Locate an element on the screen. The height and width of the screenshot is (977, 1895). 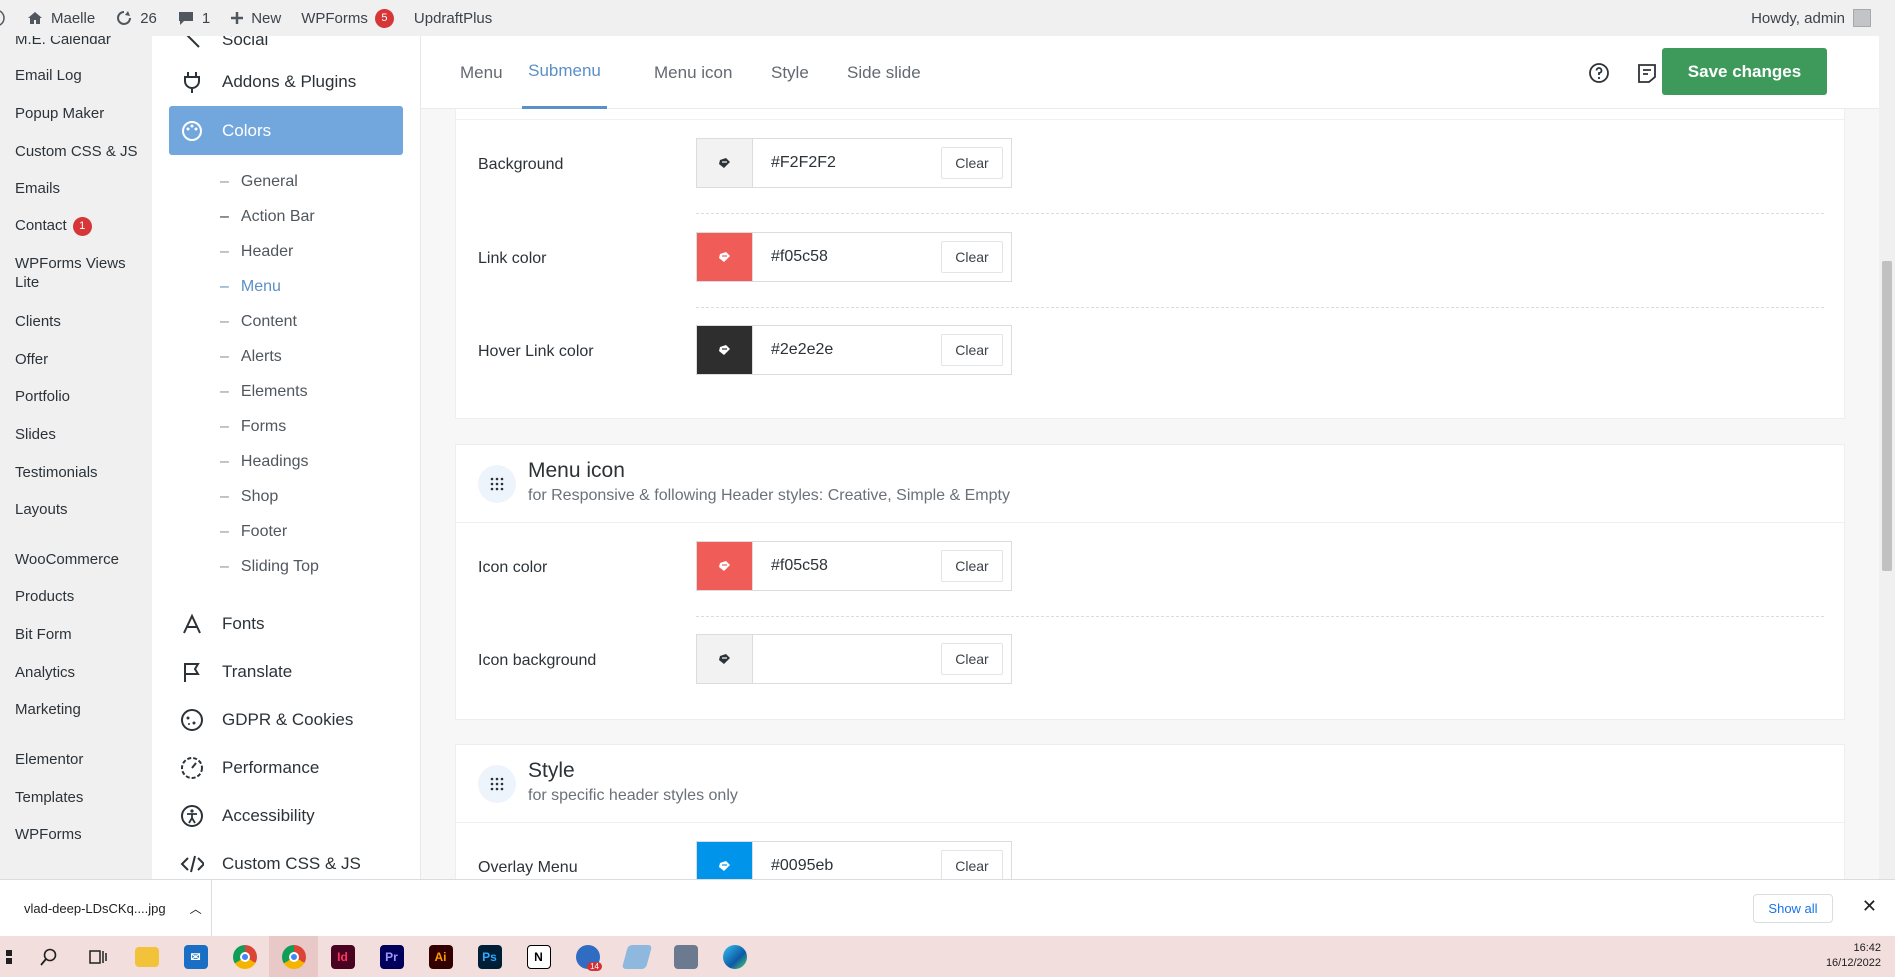
premiere-icon: Pr is located at coordinates (391, 956).